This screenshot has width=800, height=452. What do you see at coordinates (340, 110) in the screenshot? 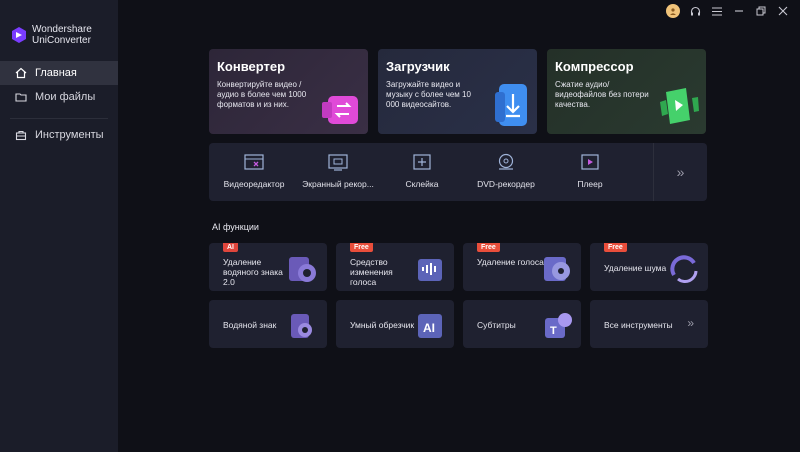
I see `converter-icon` at bounding box center [340, 110].